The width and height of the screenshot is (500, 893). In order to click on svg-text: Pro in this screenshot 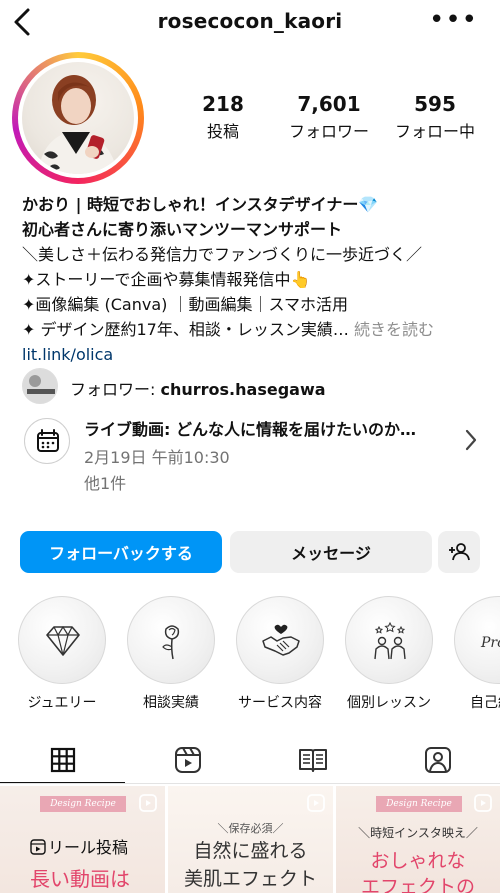, I will do `click(490, 643)`.